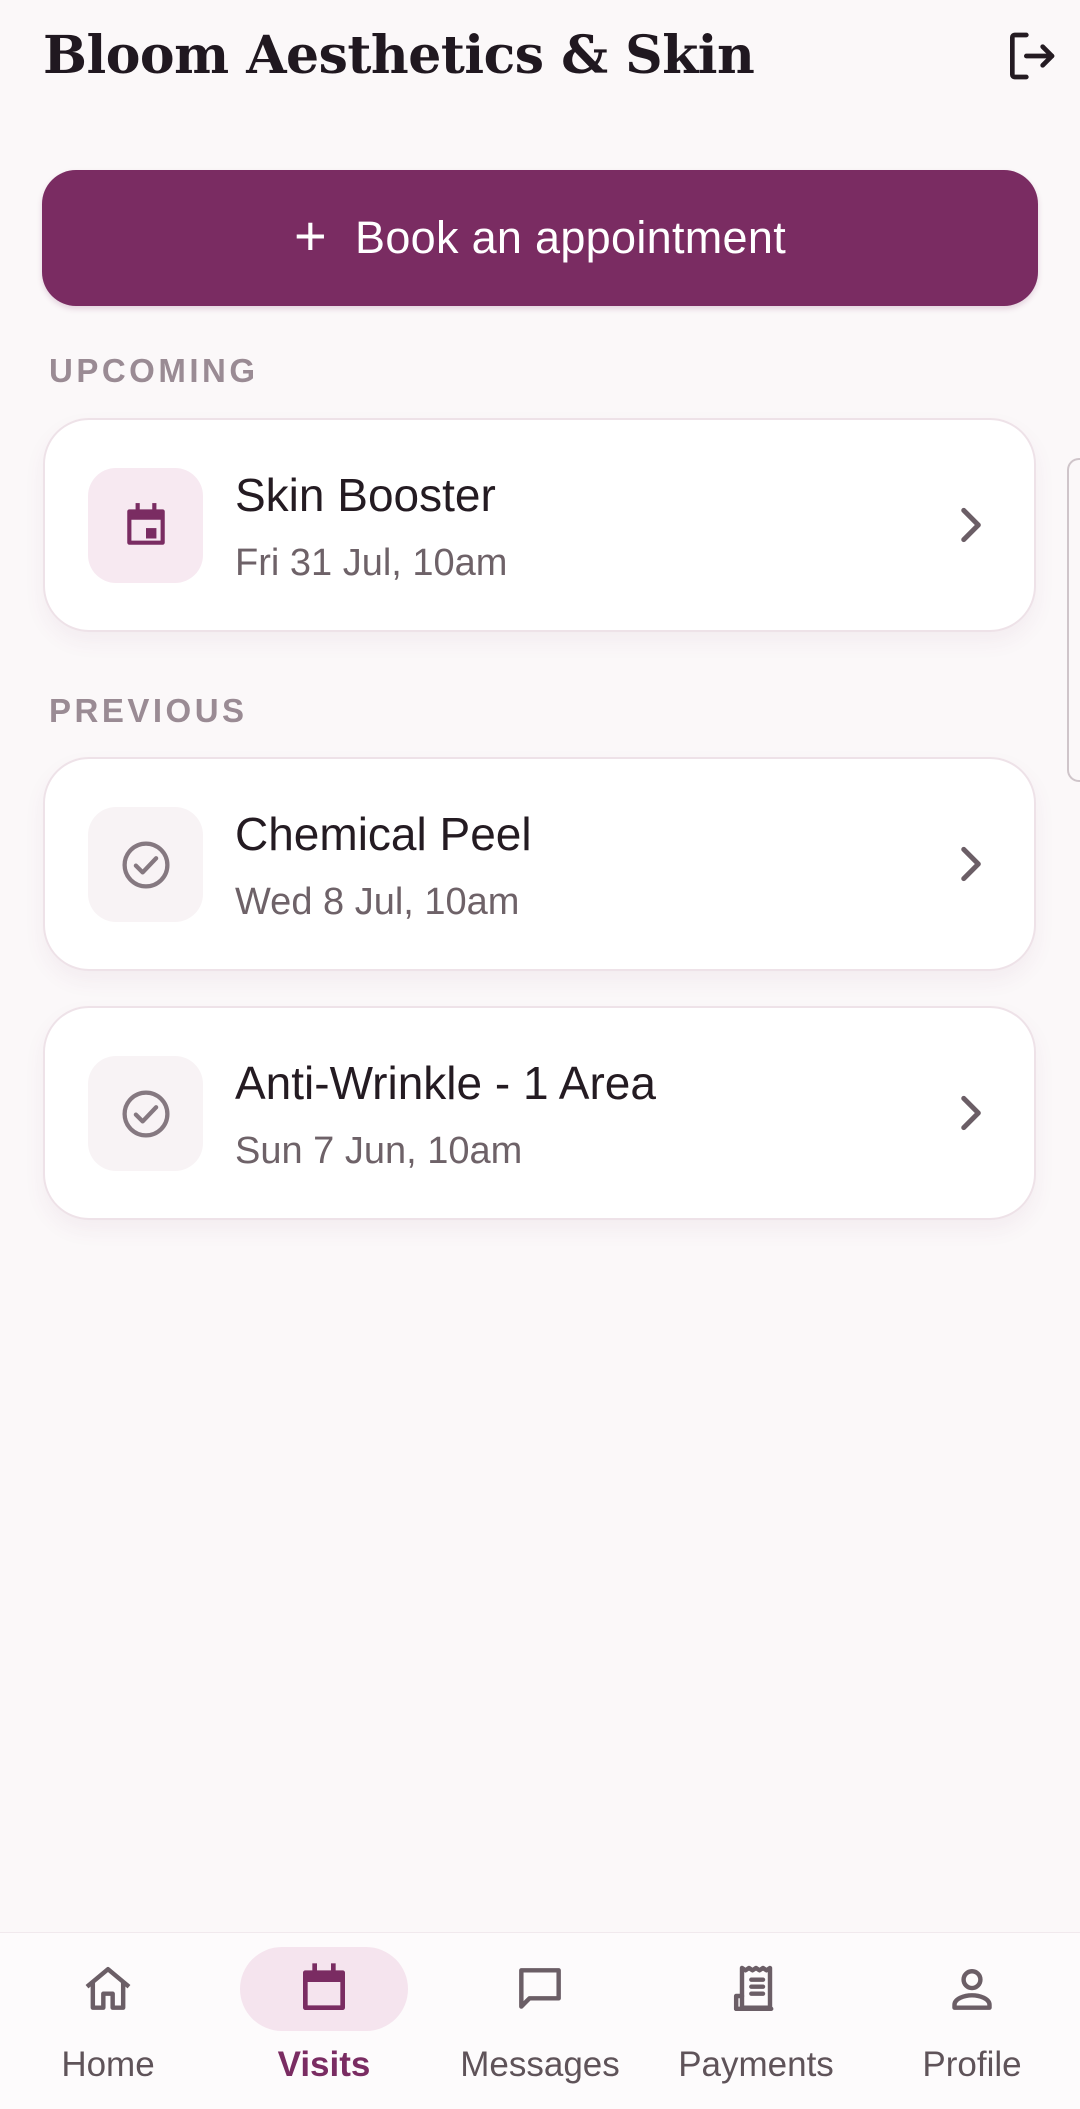  I want to click on appointment-datetime: Wed 8 Jul, 10am, so click(377, 902).